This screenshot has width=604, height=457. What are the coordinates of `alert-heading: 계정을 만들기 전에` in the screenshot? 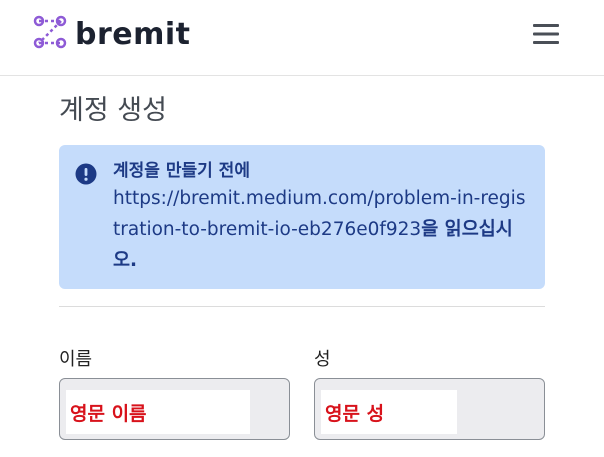 It's located at (181, 171).